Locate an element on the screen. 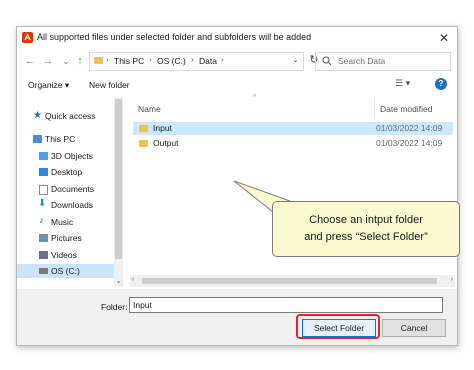 This screenshot has height=370, width=474. video-icon is located at coordinates (43, 255).